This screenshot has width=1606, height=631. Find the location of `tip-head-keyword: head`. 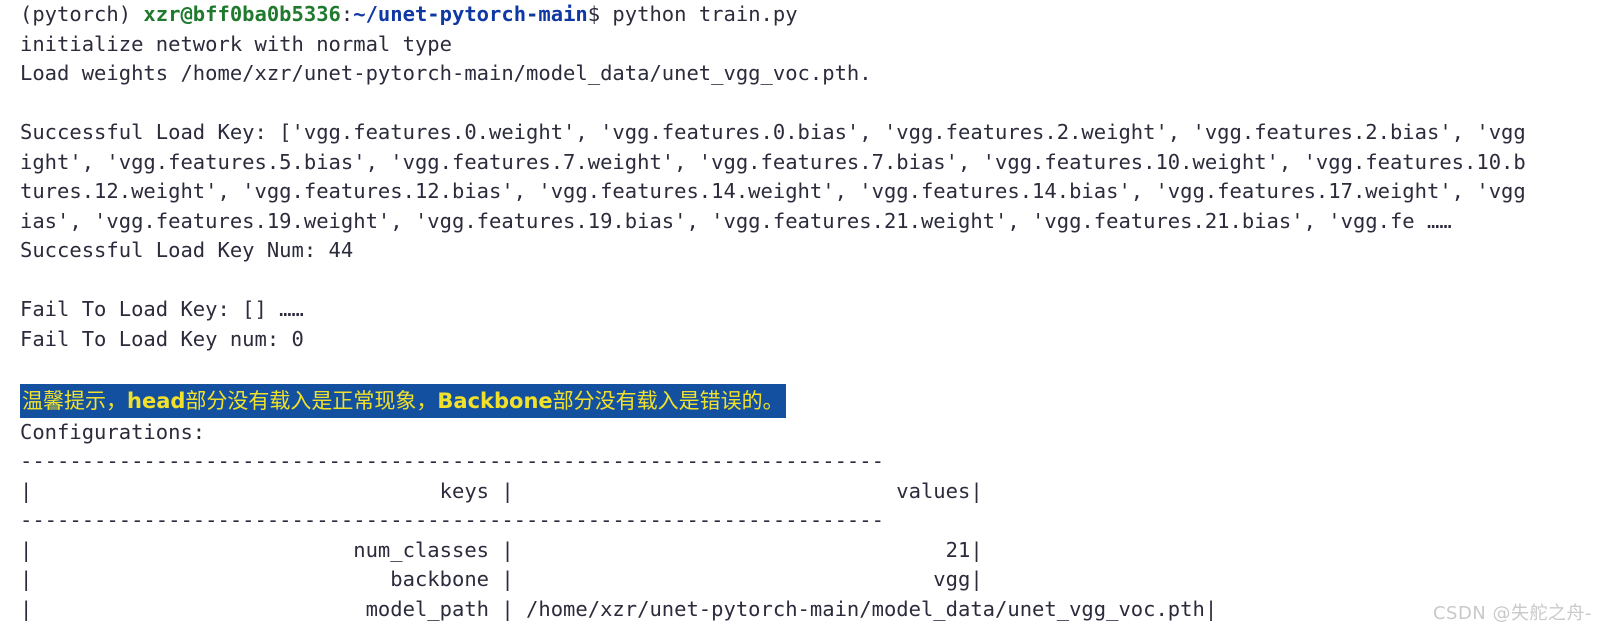

tip-head-keyword: head is located at coordinates (156, 401).